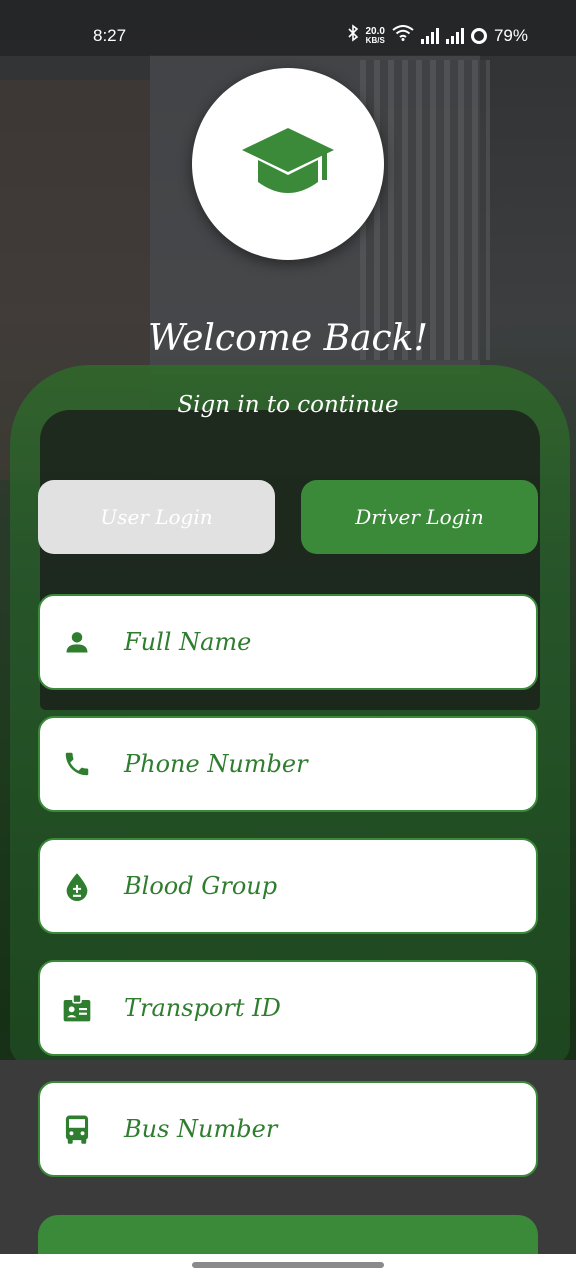 This screenshot has height=1280, width=576. What do you see at coordinates (156, 517) in the screenshot?
I see `user-login-tab: User Login` at bounding box center [156, 517].